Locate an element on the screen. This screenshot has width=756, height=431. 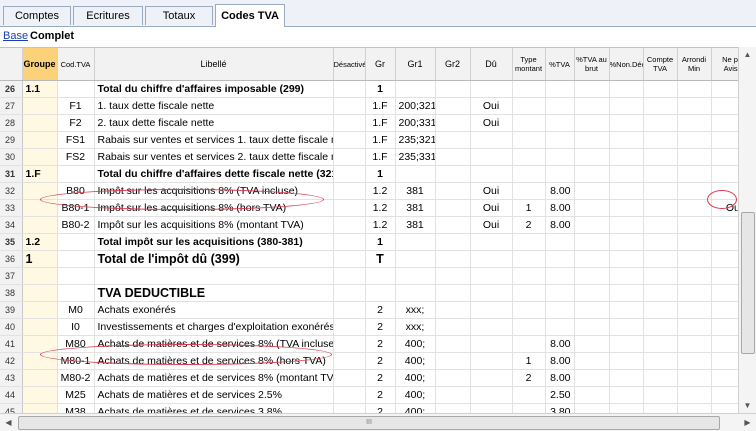
horizontal-scrollbar: ◀ III ▶ is located at coordinates (378, 422).